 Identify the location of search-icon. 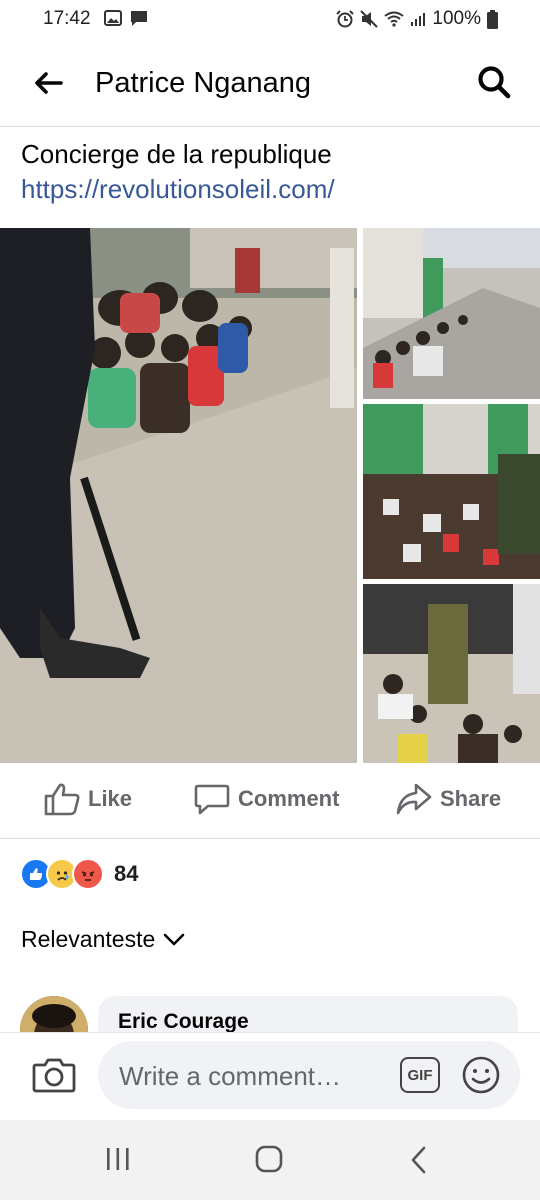
(494, 82).